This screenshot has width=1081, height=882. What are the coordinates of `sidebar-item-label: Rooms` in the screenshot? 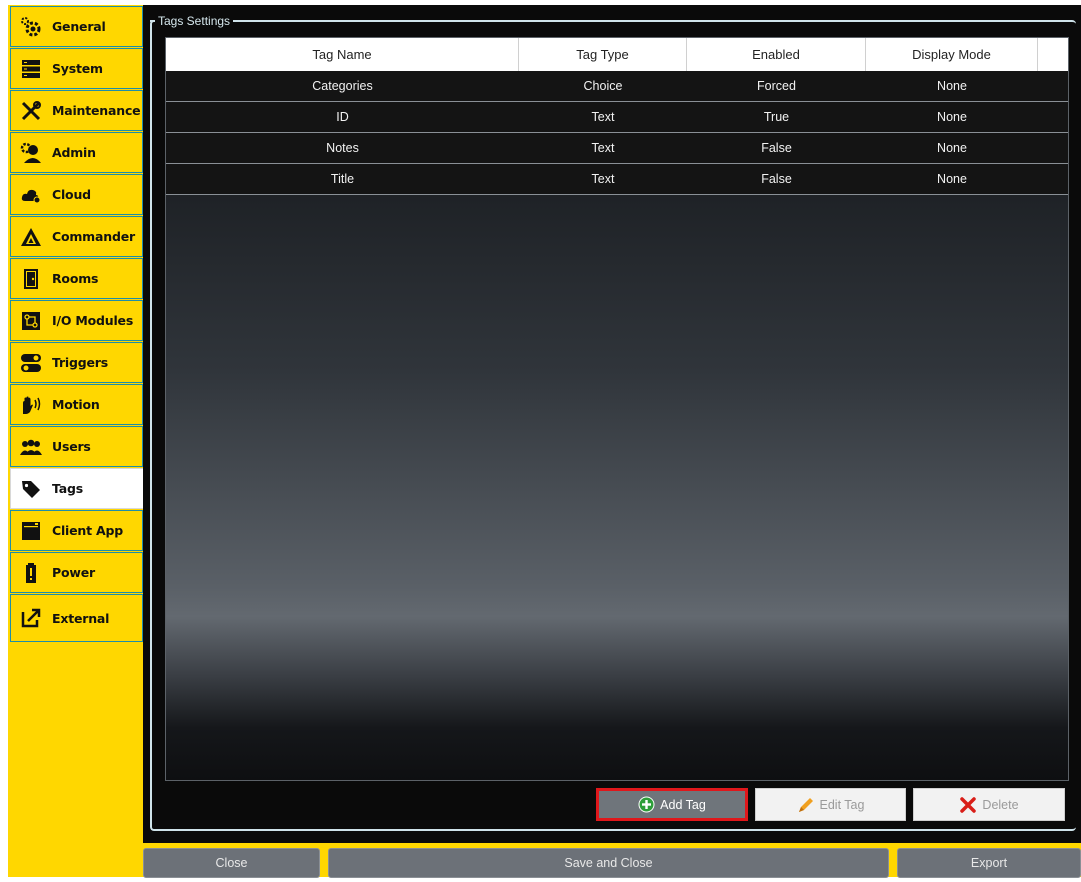 It's located at (75, 278).